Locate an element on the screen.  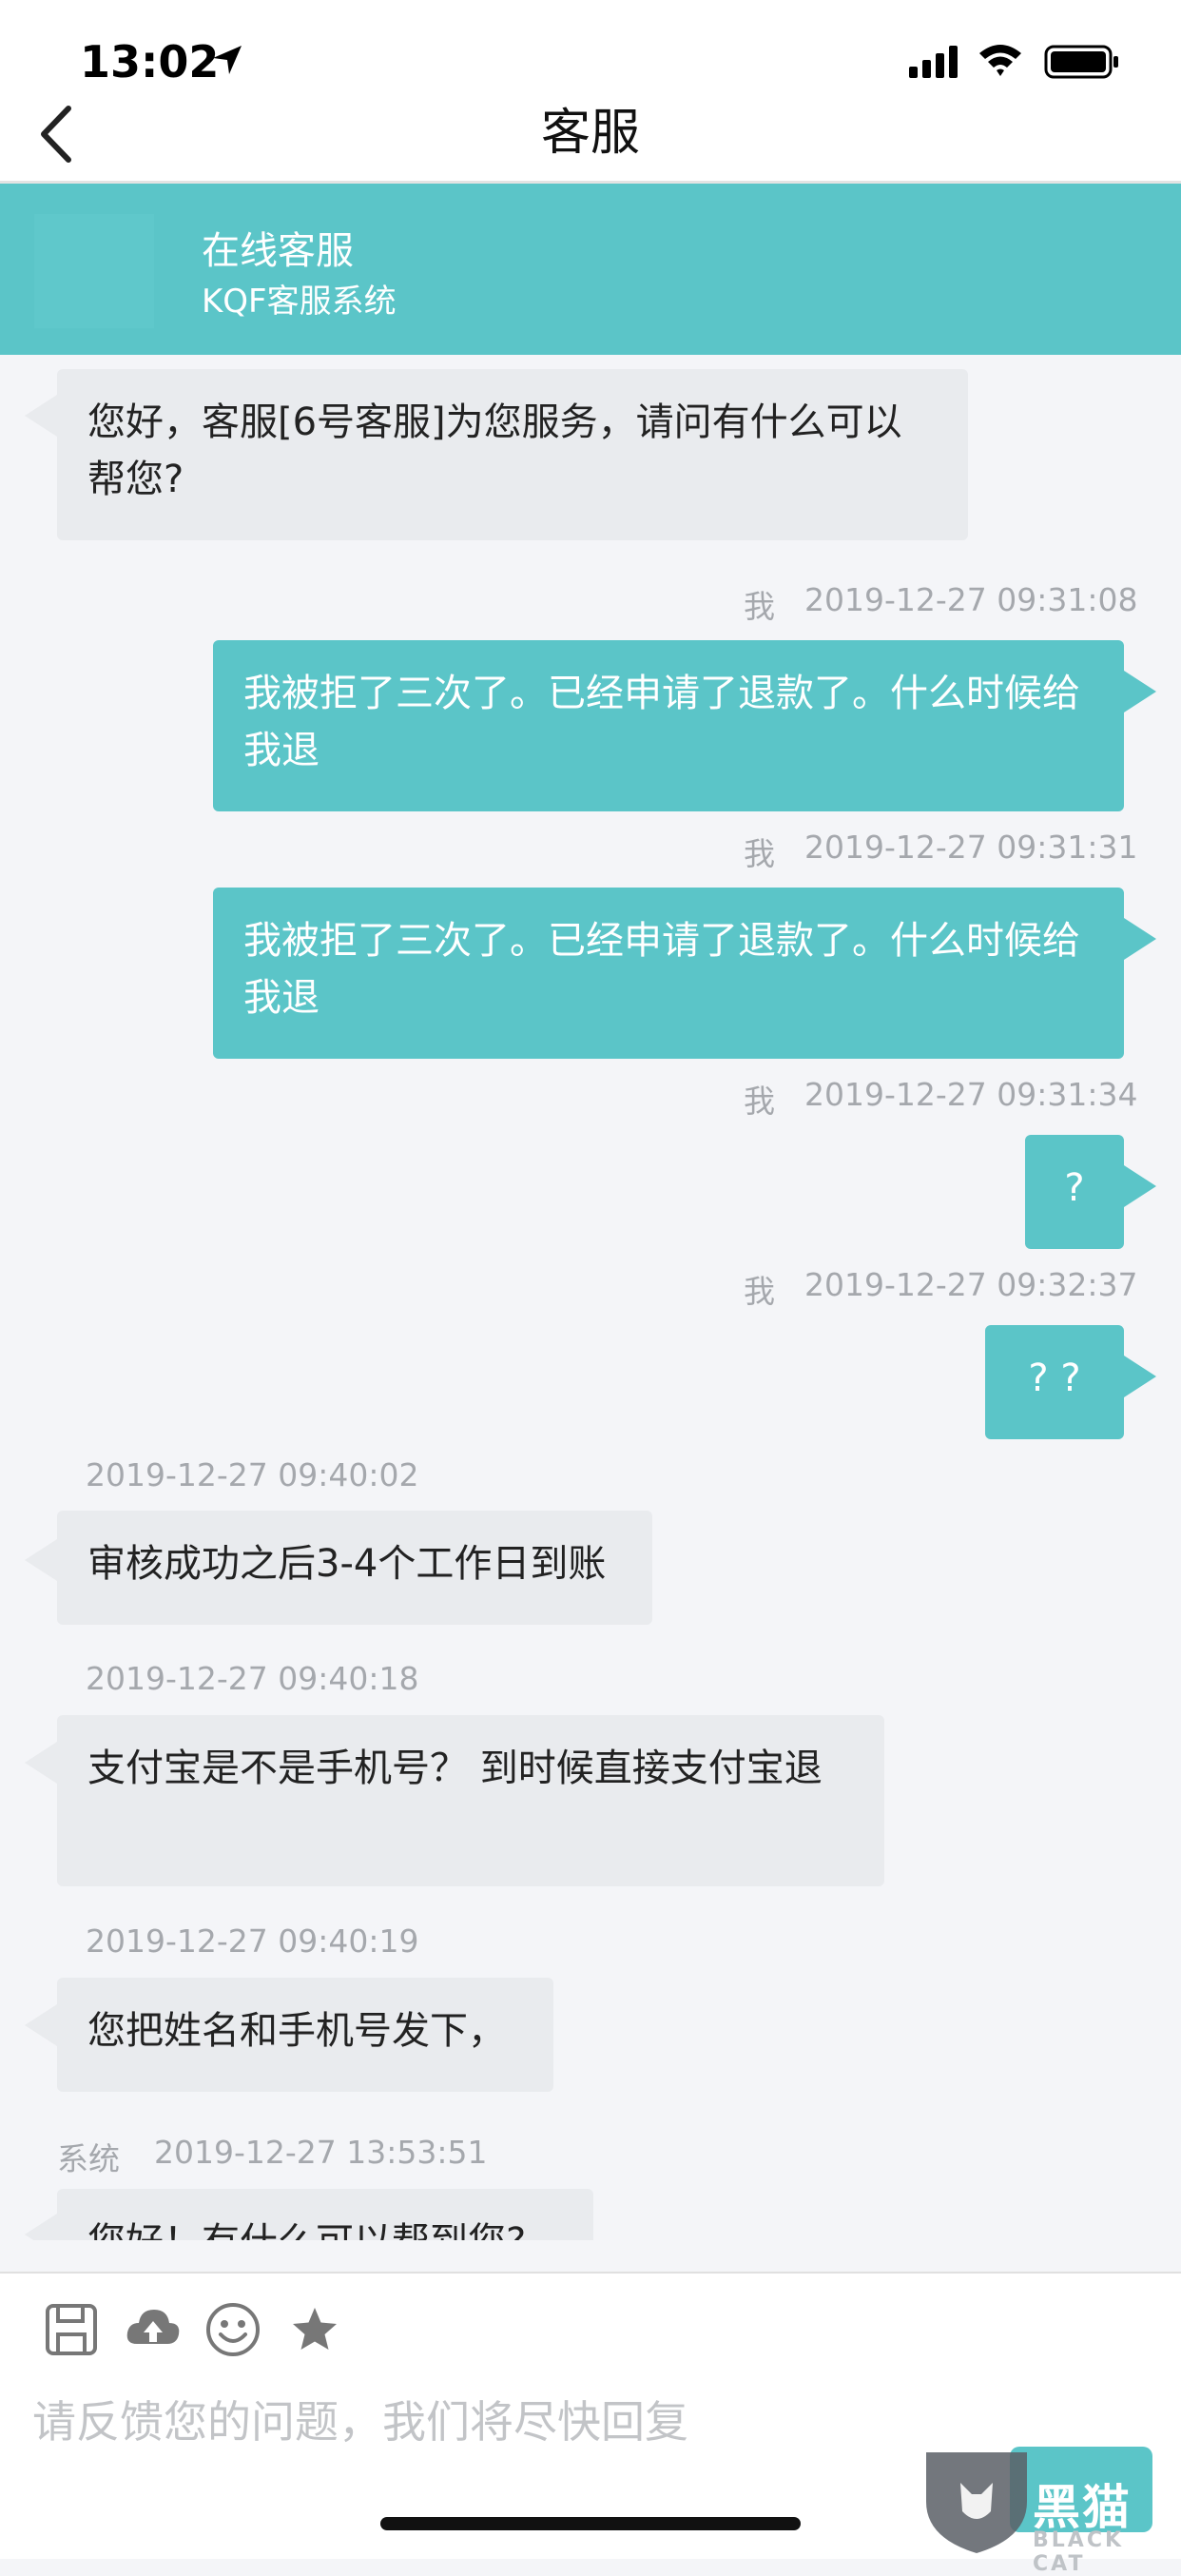
message-timestamp: 2019-12-27 09:31:08 is located at coordinates (971, 599).